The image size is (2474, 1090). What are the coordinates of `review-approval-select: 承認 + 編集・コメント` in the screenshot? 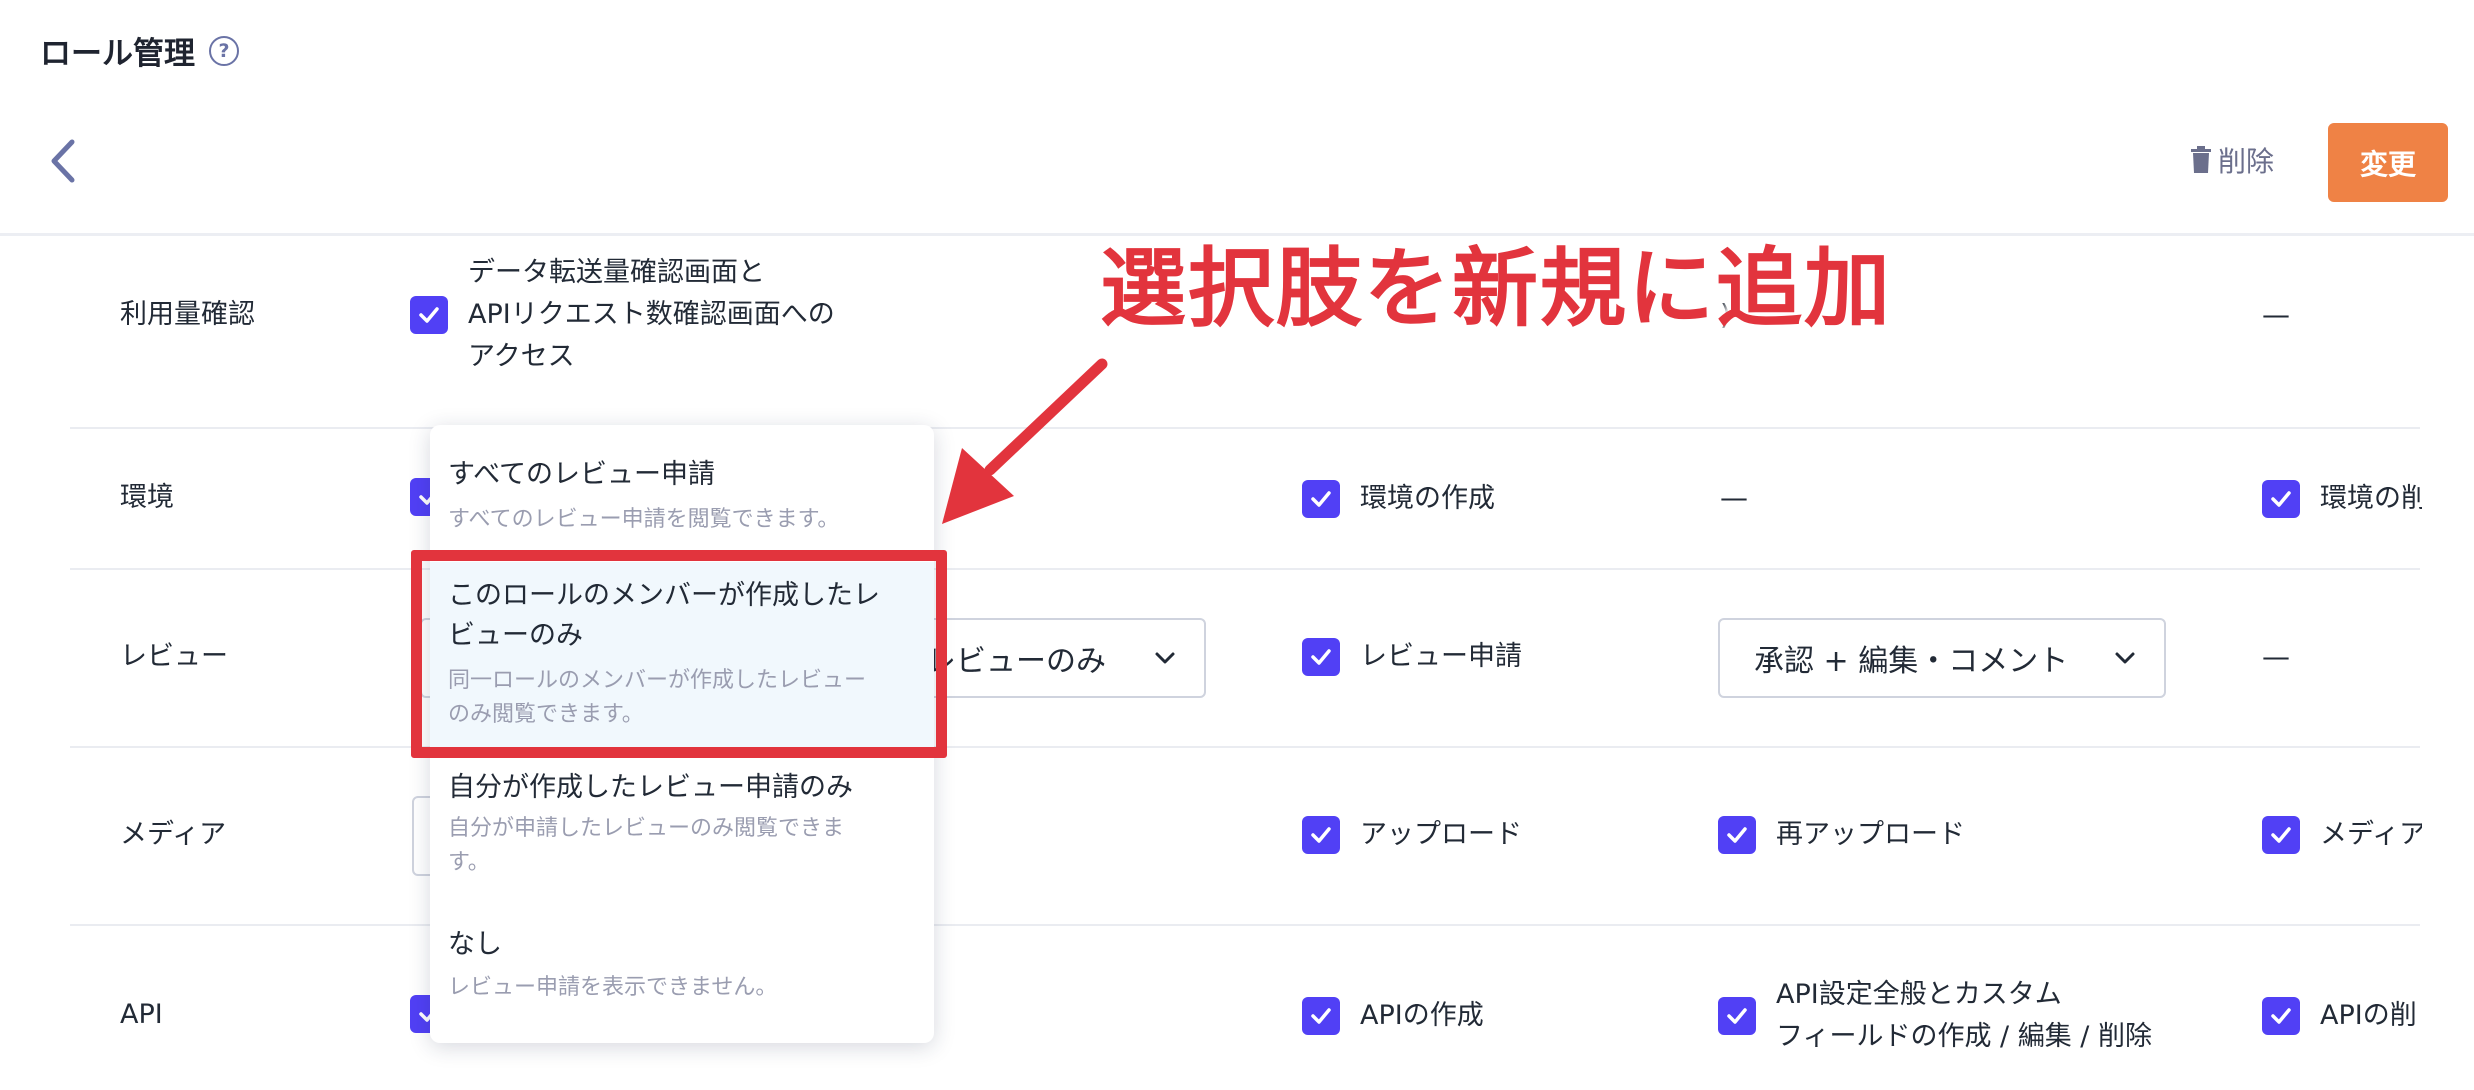 It's located at (1942, 658).